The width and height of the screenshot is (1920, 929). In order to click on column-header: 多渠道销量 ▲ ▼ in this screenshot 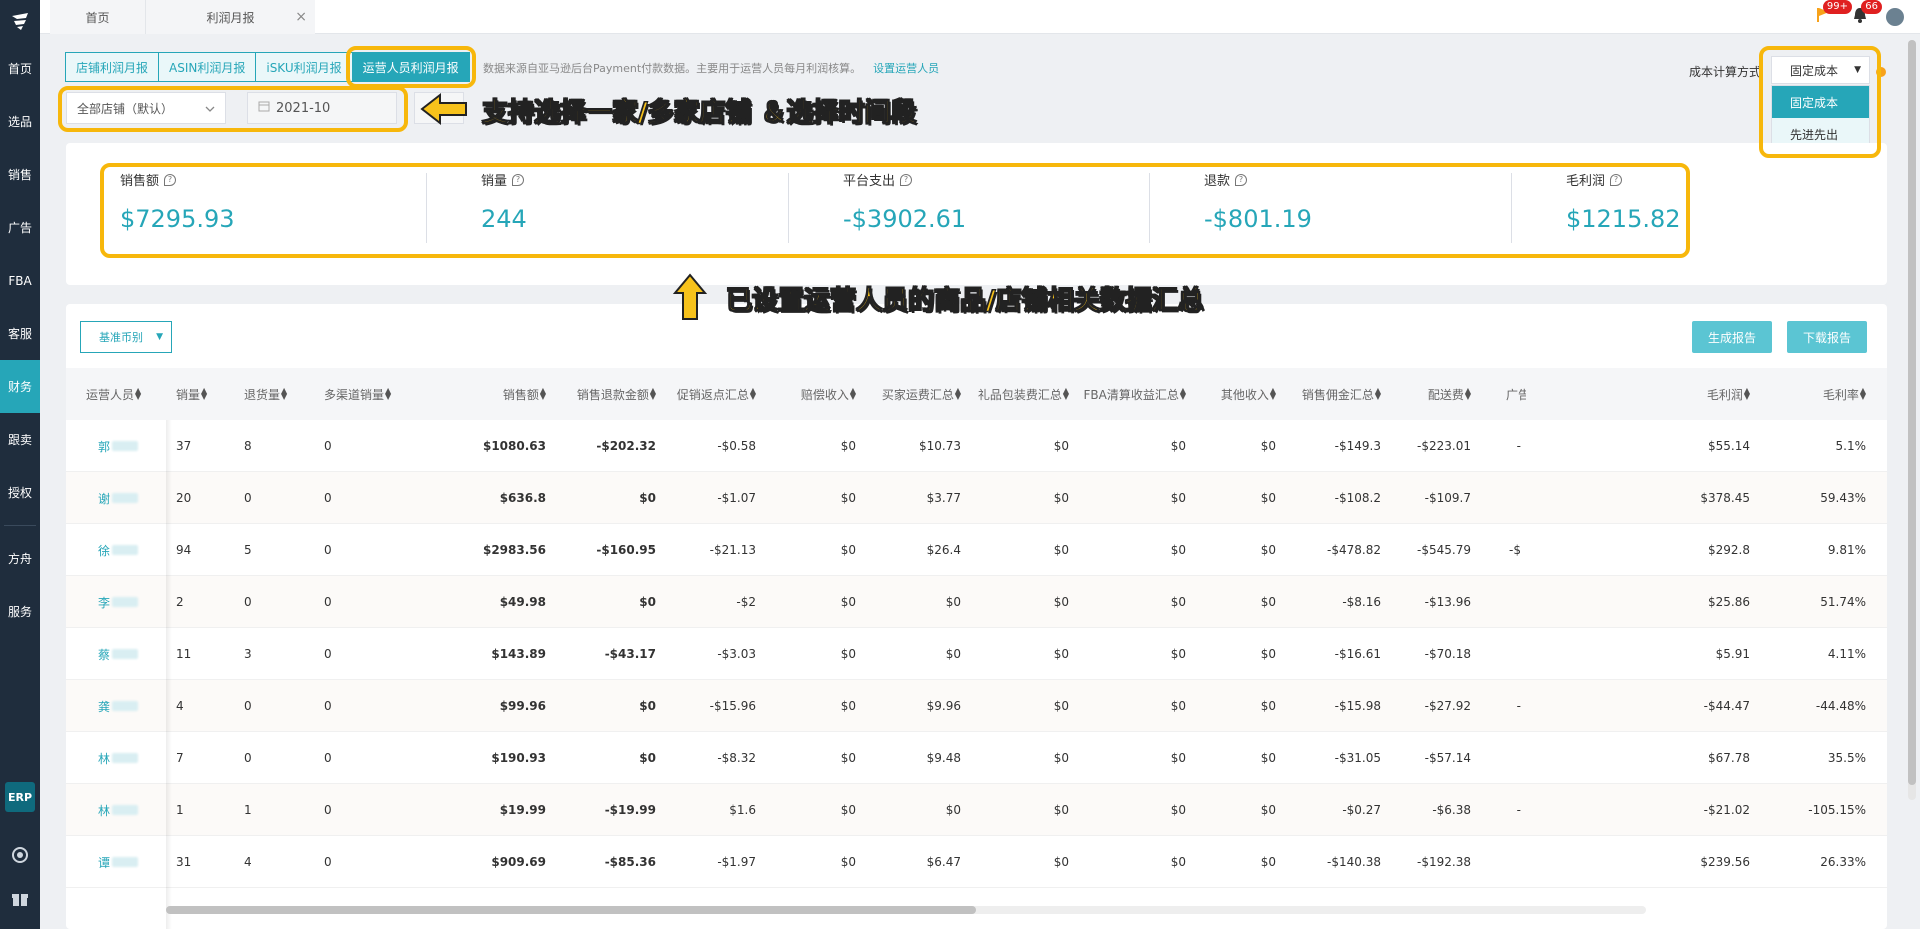, I will do `click(364, 394)`.